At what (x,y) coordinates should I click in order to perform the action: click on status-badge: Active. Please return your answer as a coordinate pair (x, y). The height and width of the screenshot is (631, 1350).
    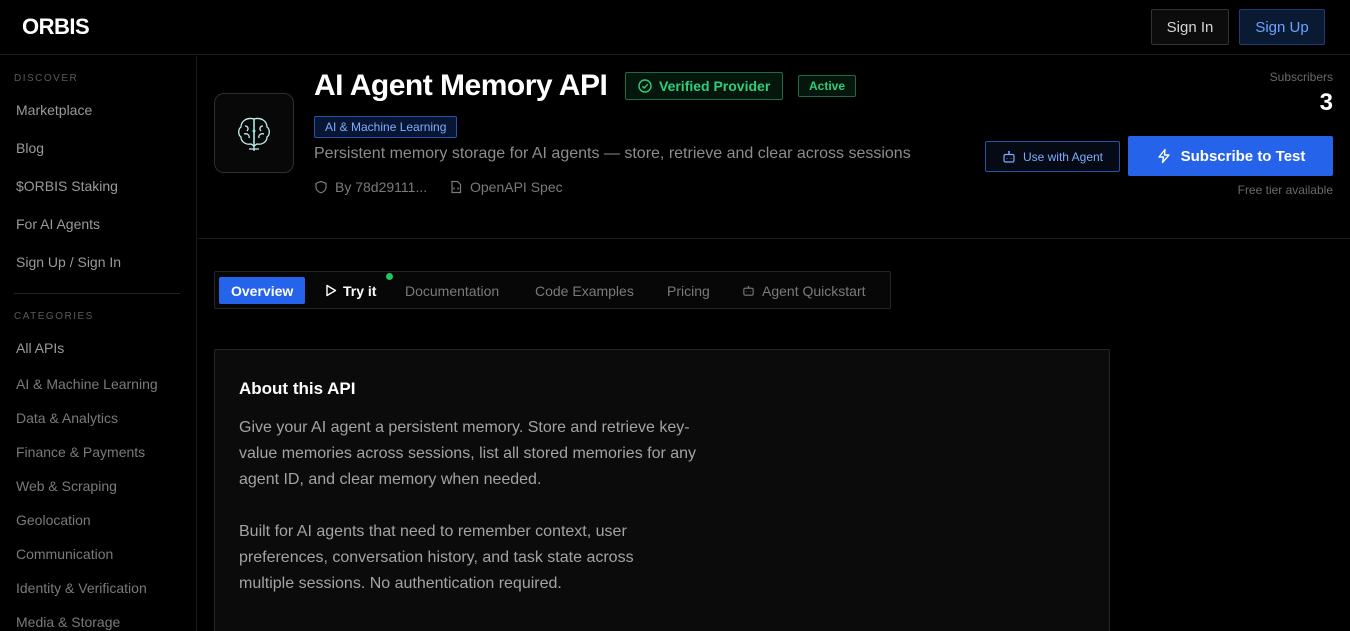
    Looking at the image, I should click on (827, 86).